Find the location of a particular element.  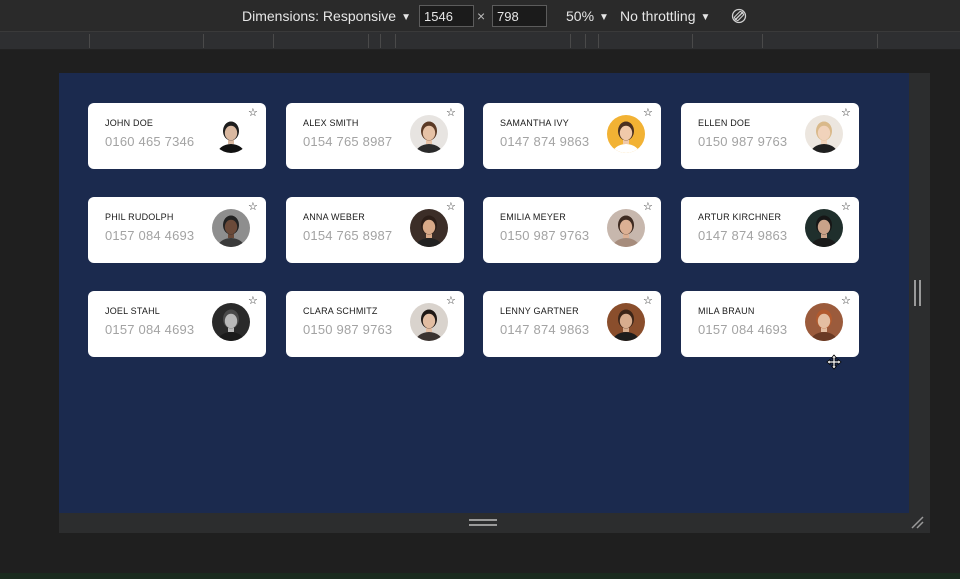

contact-card: MILA BRAUN 0157 084 4693 ☆ is located at coordinates (770, 324).